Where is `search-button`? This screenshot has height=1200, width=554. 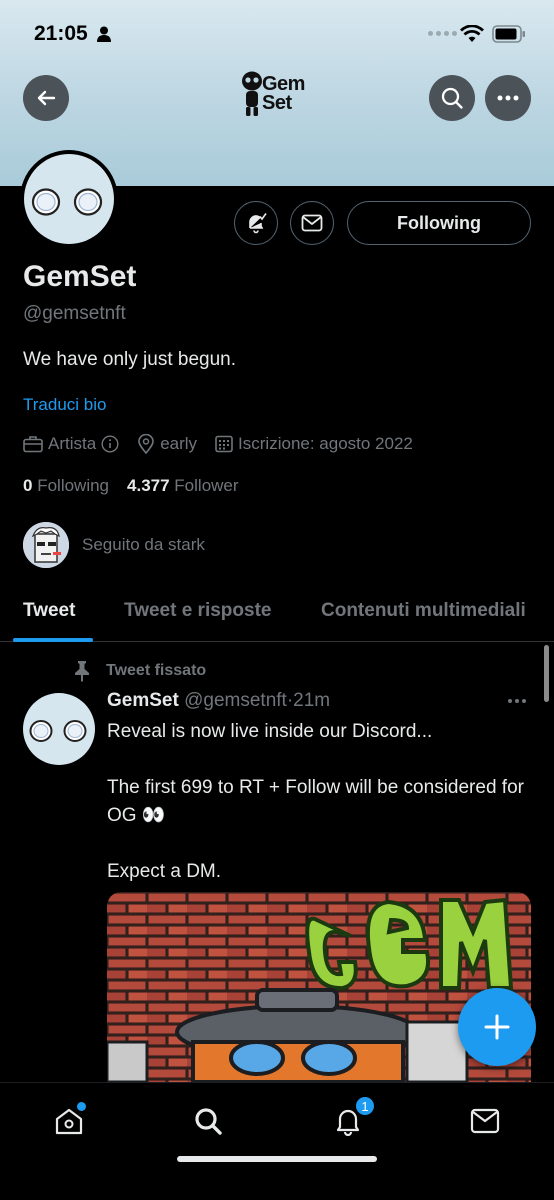 search-button is located at coordinates (452, 98).